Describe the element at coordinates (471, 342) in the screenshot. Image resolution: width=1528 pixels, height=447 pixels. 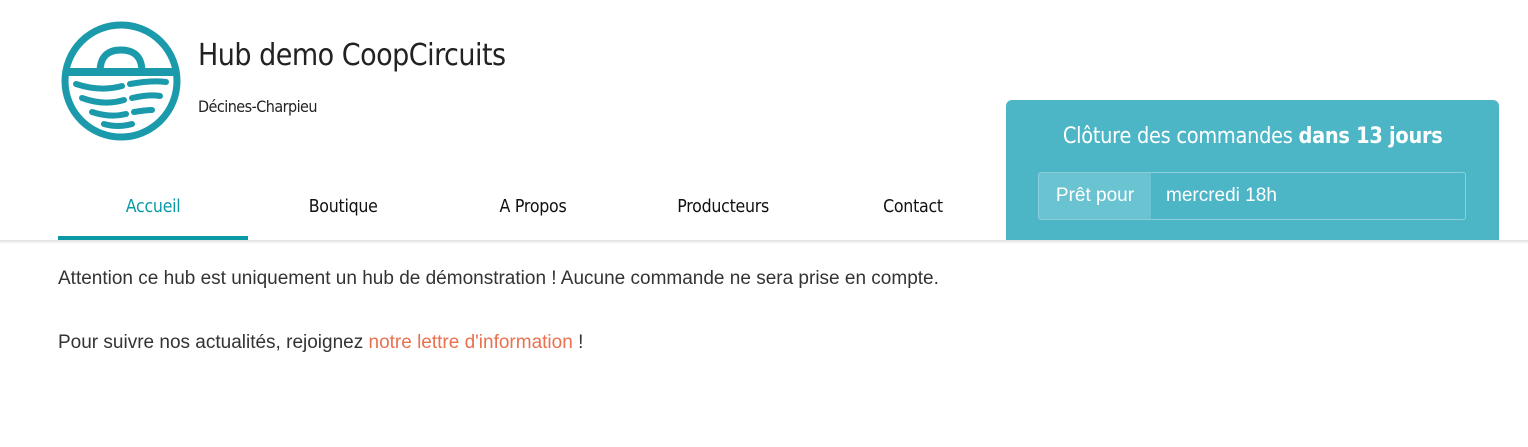
I see `newsletter-link: notre lettre d'information` at that location.